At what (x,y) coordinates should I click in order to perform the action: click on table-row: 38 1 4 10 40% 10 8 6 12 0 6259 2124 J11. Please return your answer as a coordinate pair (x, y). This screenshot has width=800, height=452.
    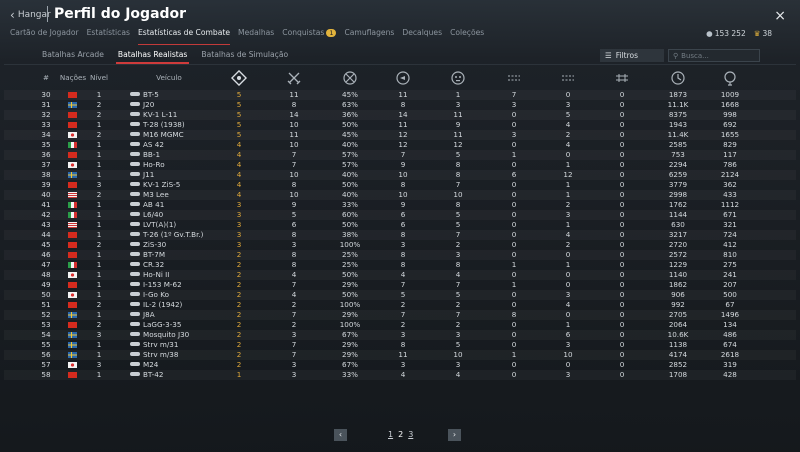
    Looking at the image, I should click on (400, 175).